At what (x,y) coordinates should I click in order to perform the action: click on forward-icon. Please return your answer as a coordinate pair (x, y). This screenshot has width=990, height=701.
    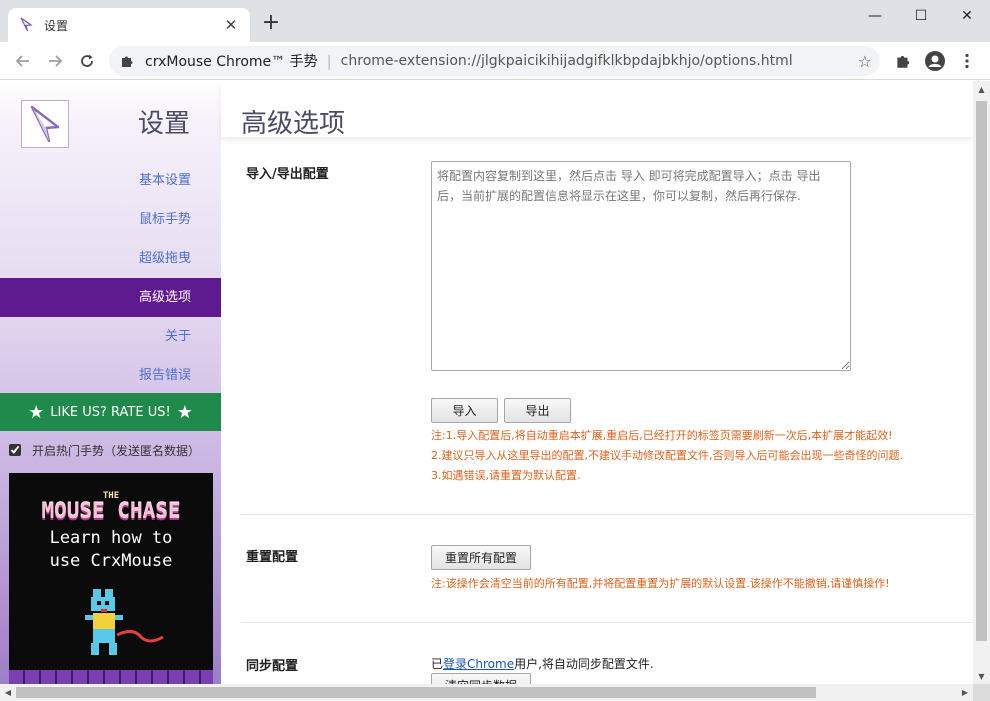
    Looking at the image, I should click on (55, 61).